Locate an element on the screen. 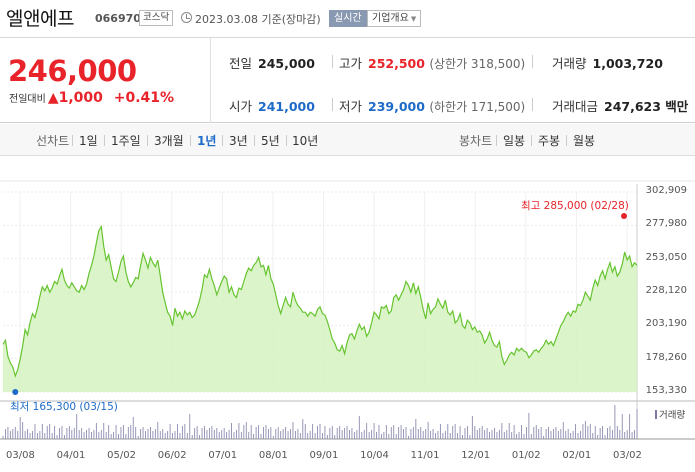 This screenshot has height=472, width=695. prev-close: 전일 245,000 is located at coordinates (272, 62).